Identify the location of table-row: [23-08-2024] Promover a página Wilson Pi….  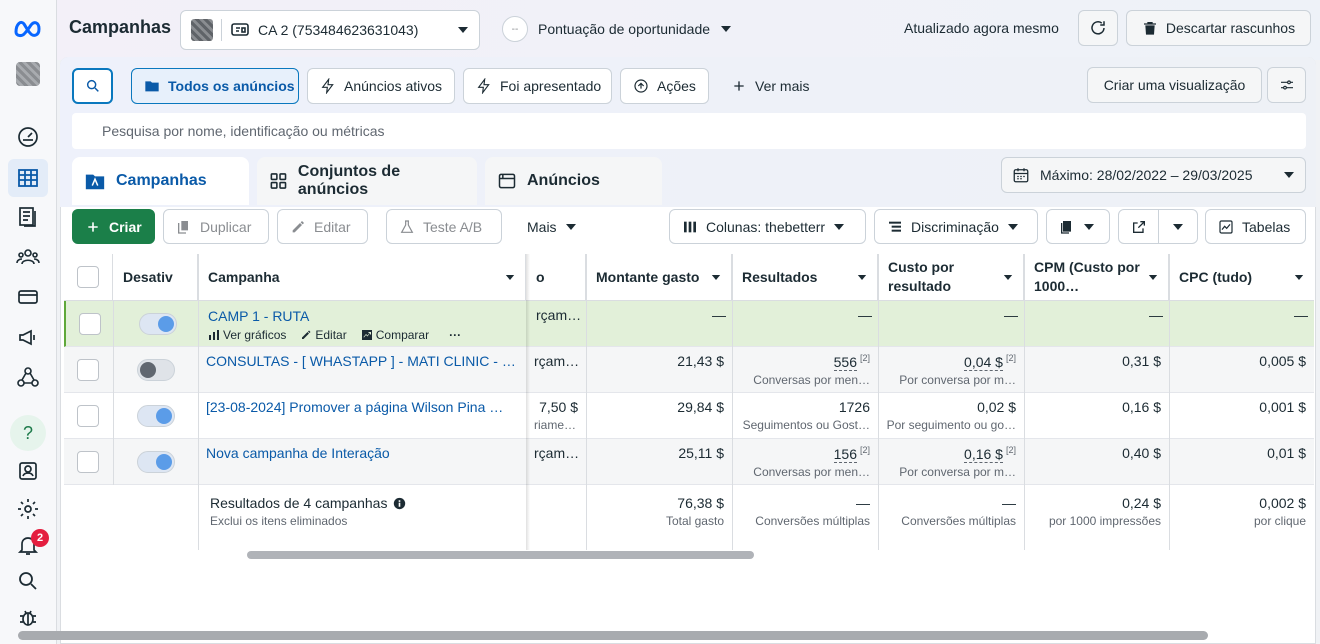
(689, 416).